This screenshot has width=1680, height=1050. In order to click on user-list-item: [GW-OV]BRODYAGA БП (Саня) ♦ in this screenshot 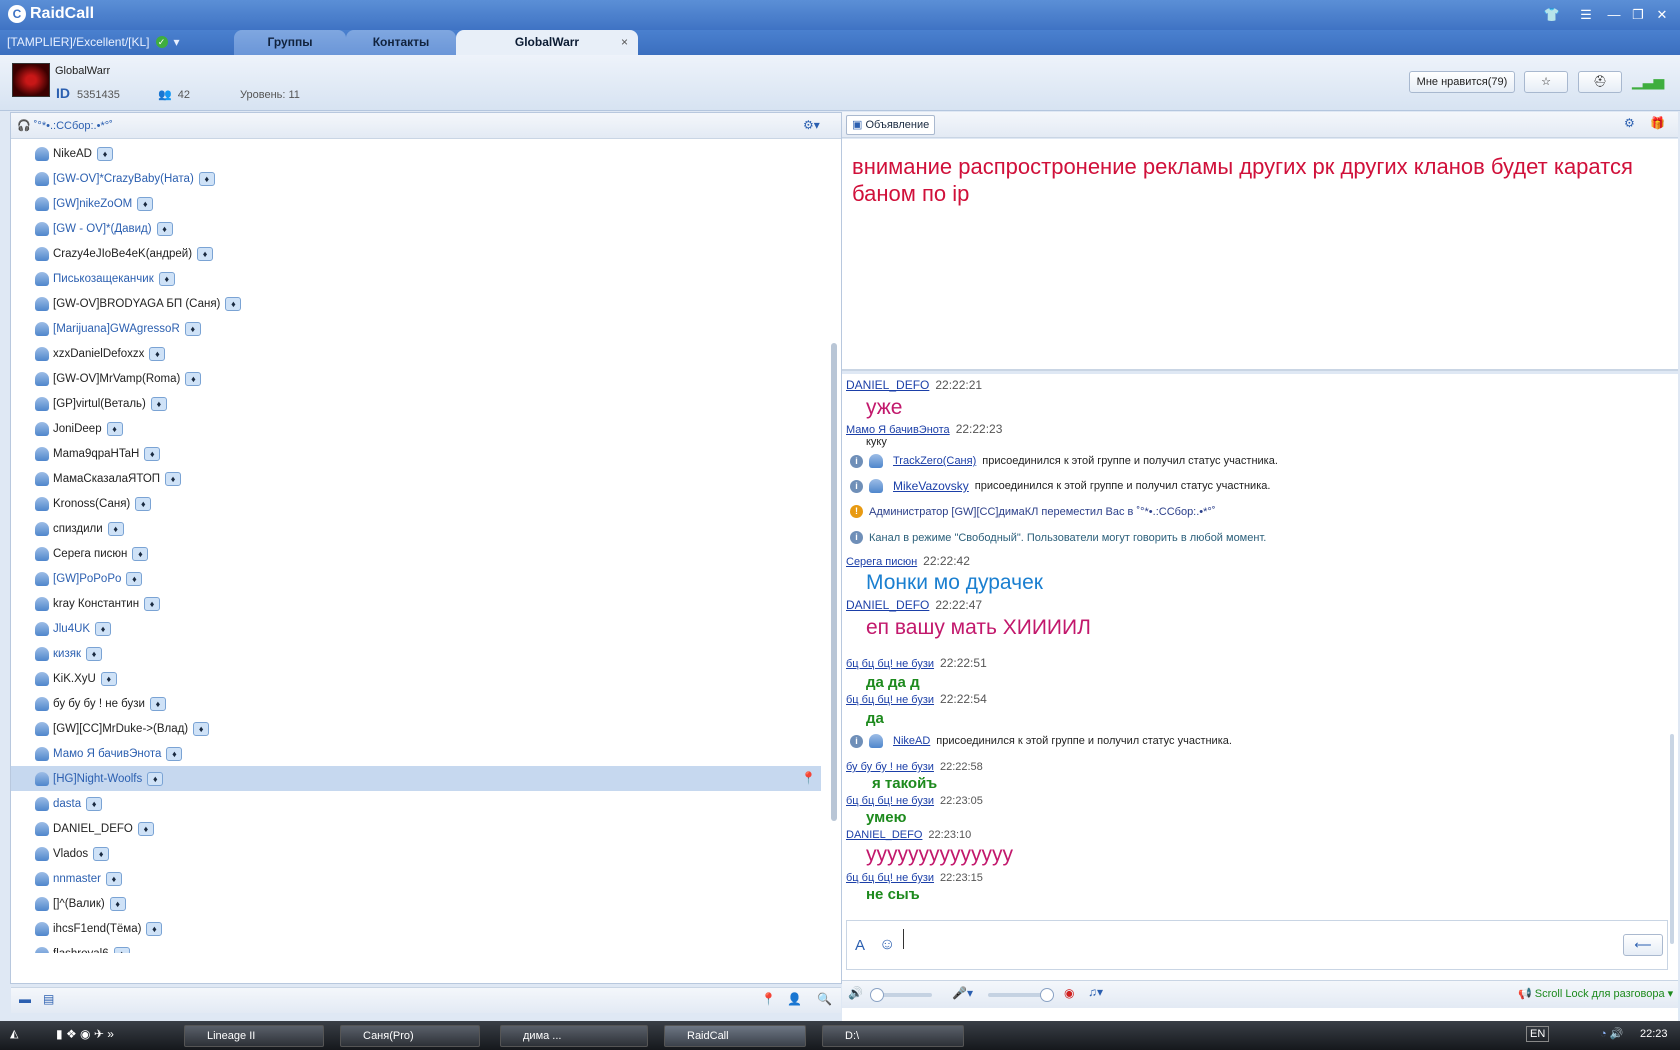, I will do `click(416, 303)`.